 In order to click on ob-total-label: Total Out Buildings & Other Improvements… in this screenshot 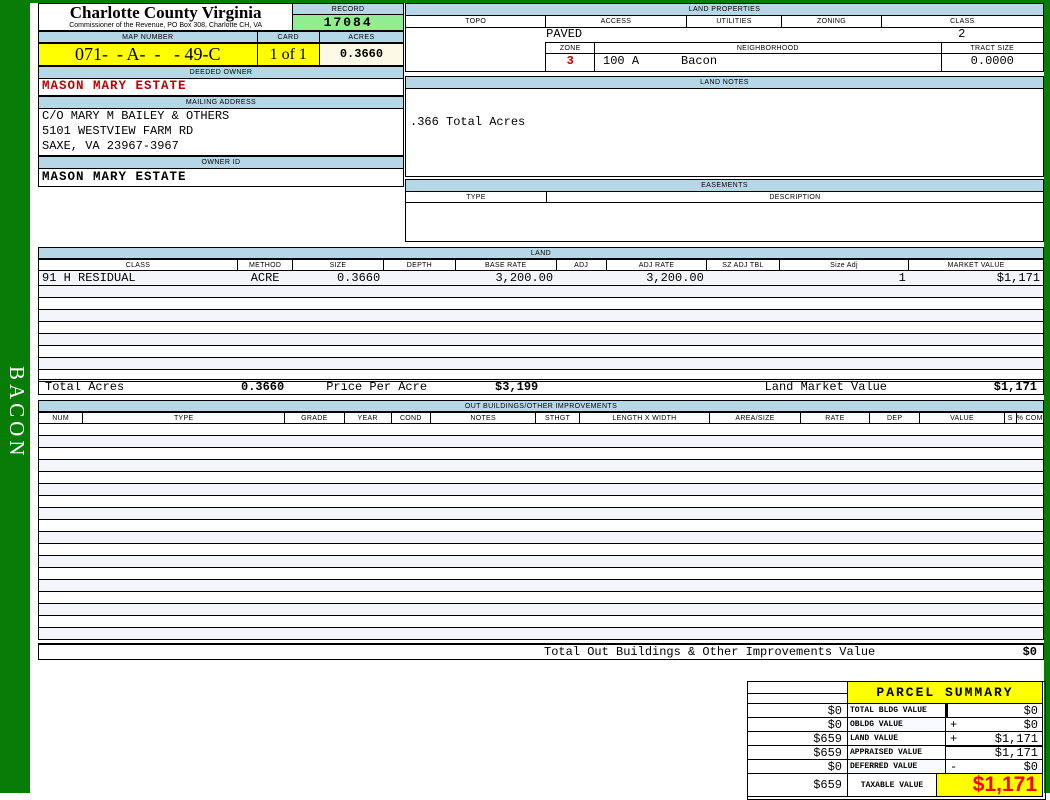, I will do `click(710, 652)`.